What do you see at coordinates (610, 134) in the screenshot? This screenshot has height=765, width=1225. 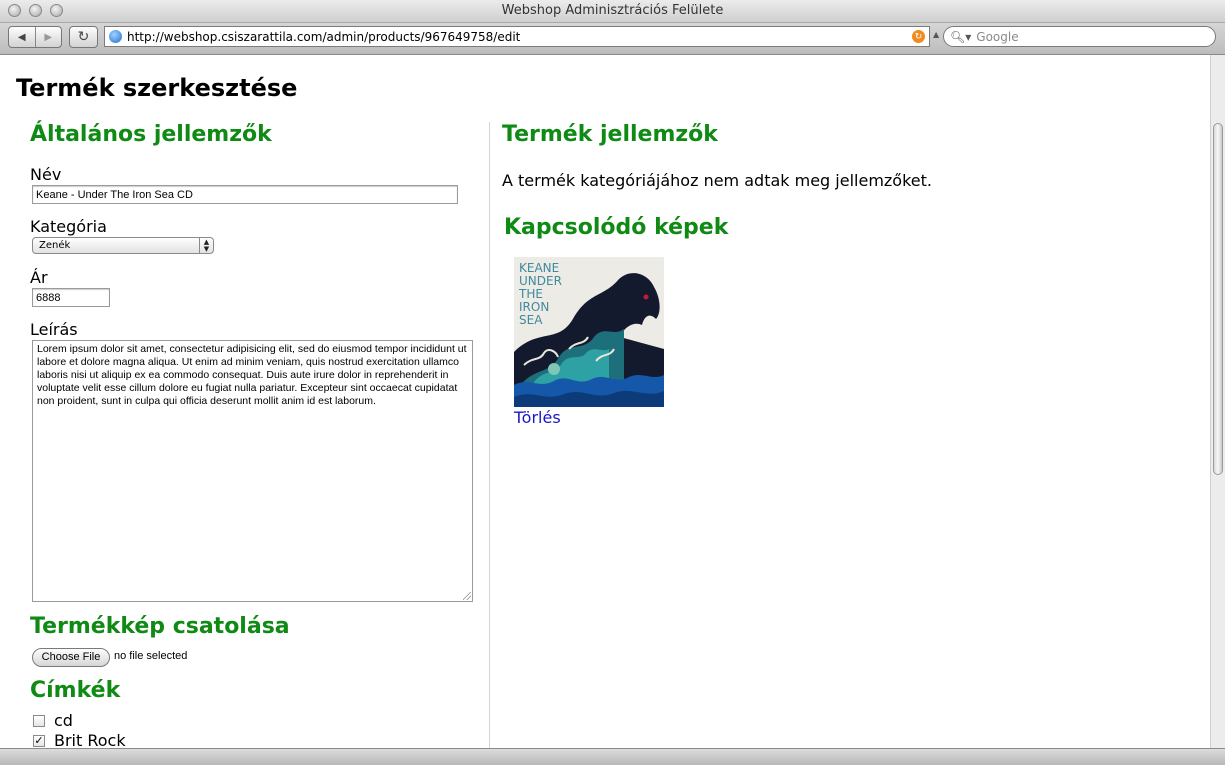 I see `attributes-heading: Termék jellemzők` at bounding box center [610, 134].